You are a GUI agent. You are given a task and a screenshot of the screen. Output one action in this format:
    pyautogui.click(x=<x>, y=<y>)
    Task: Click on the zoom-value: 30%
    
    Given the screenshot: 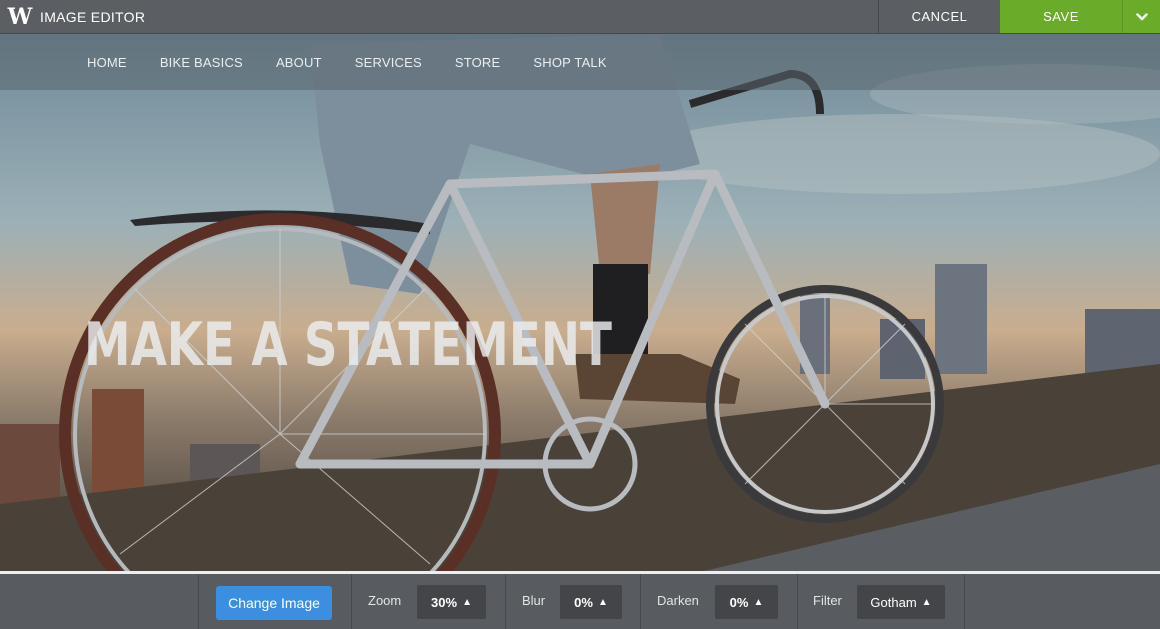 What is the action you would take?
    pyautogui.click(x=444, y=602)
    